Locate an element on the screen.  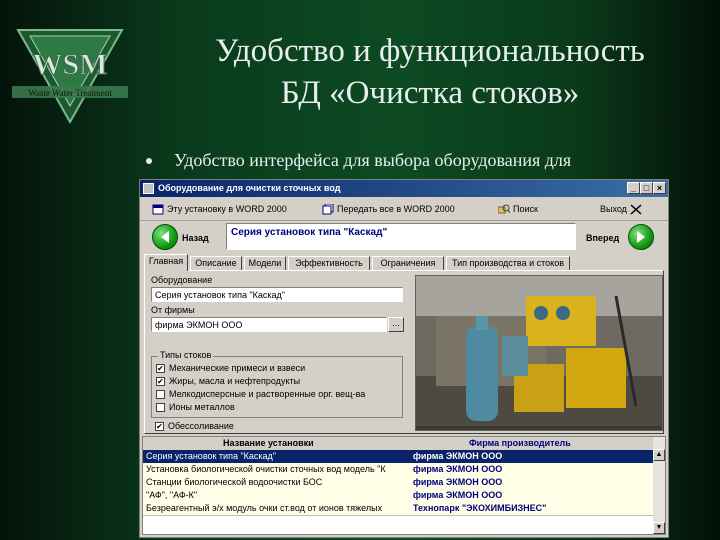
checkbox-mechanical-label: Механические примеси и взвеси is located at coordinates (237, 368).